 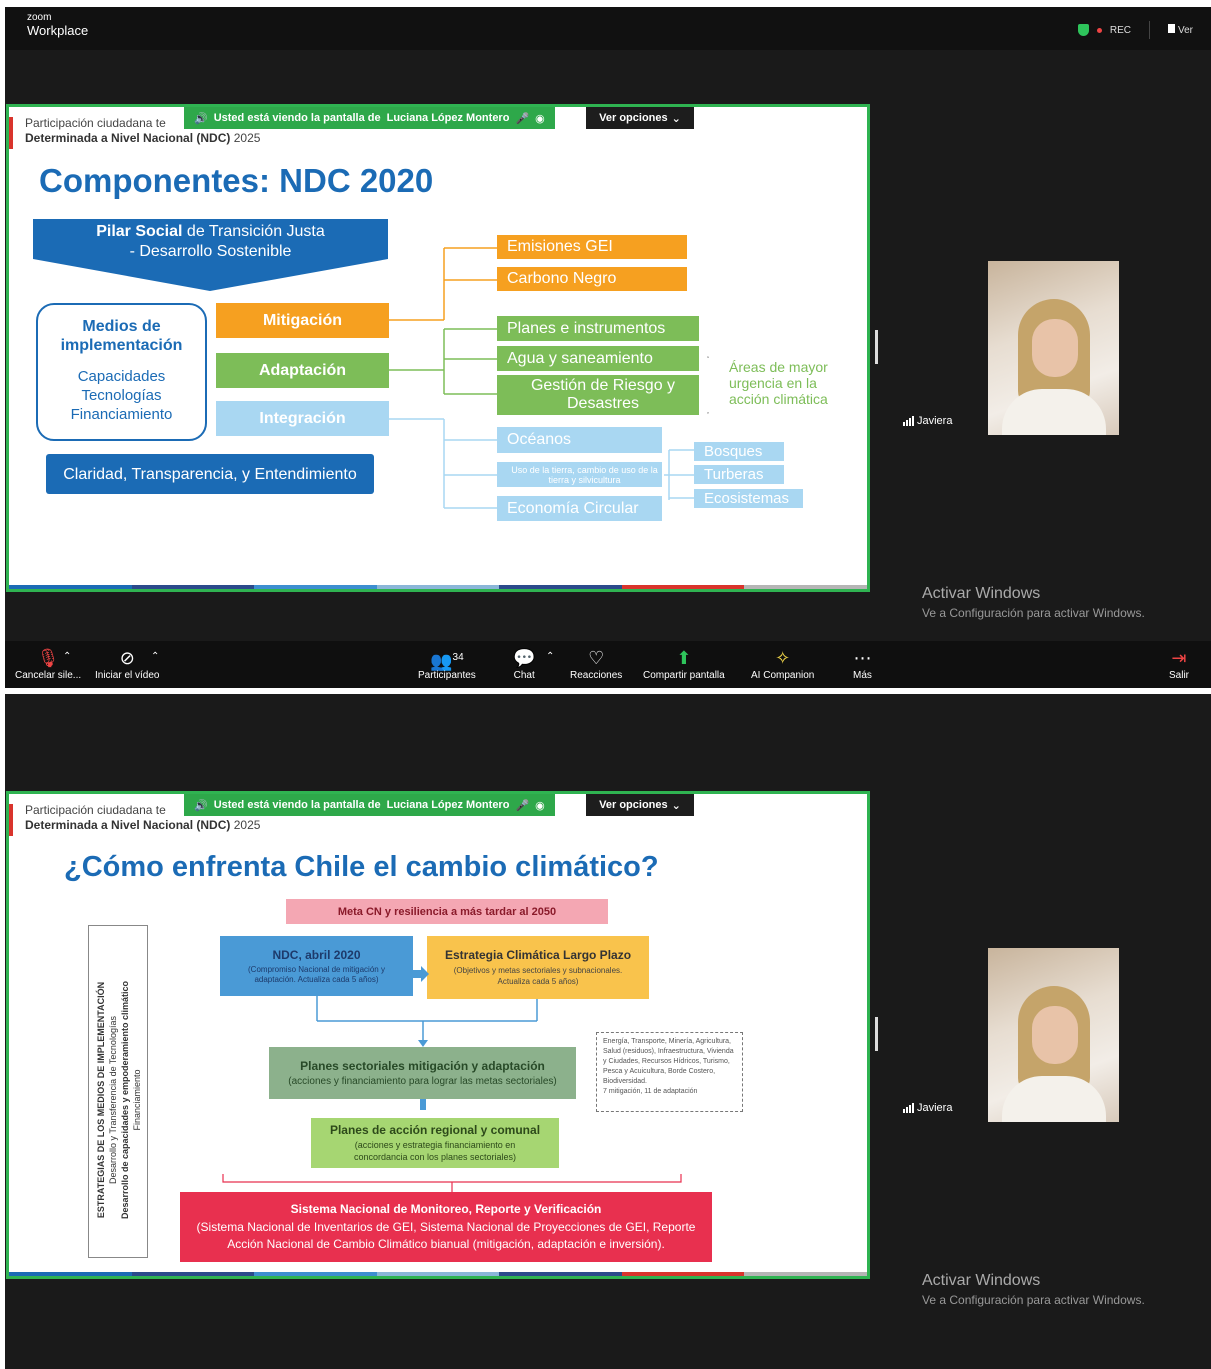 I want to click on video-off-icon: ⊘, so click(x=127, y=658).